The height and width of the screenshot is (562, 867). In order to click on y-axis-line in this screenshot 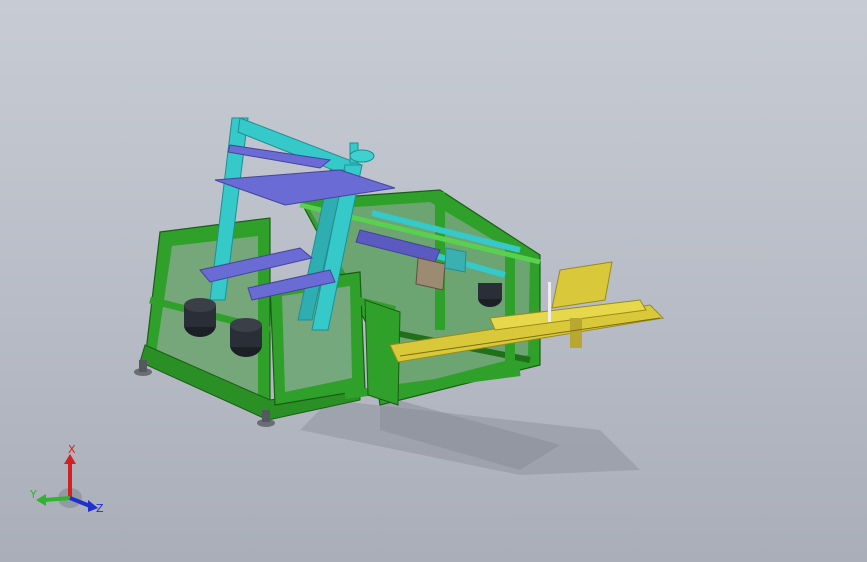, I will do `click(57, 499)`.